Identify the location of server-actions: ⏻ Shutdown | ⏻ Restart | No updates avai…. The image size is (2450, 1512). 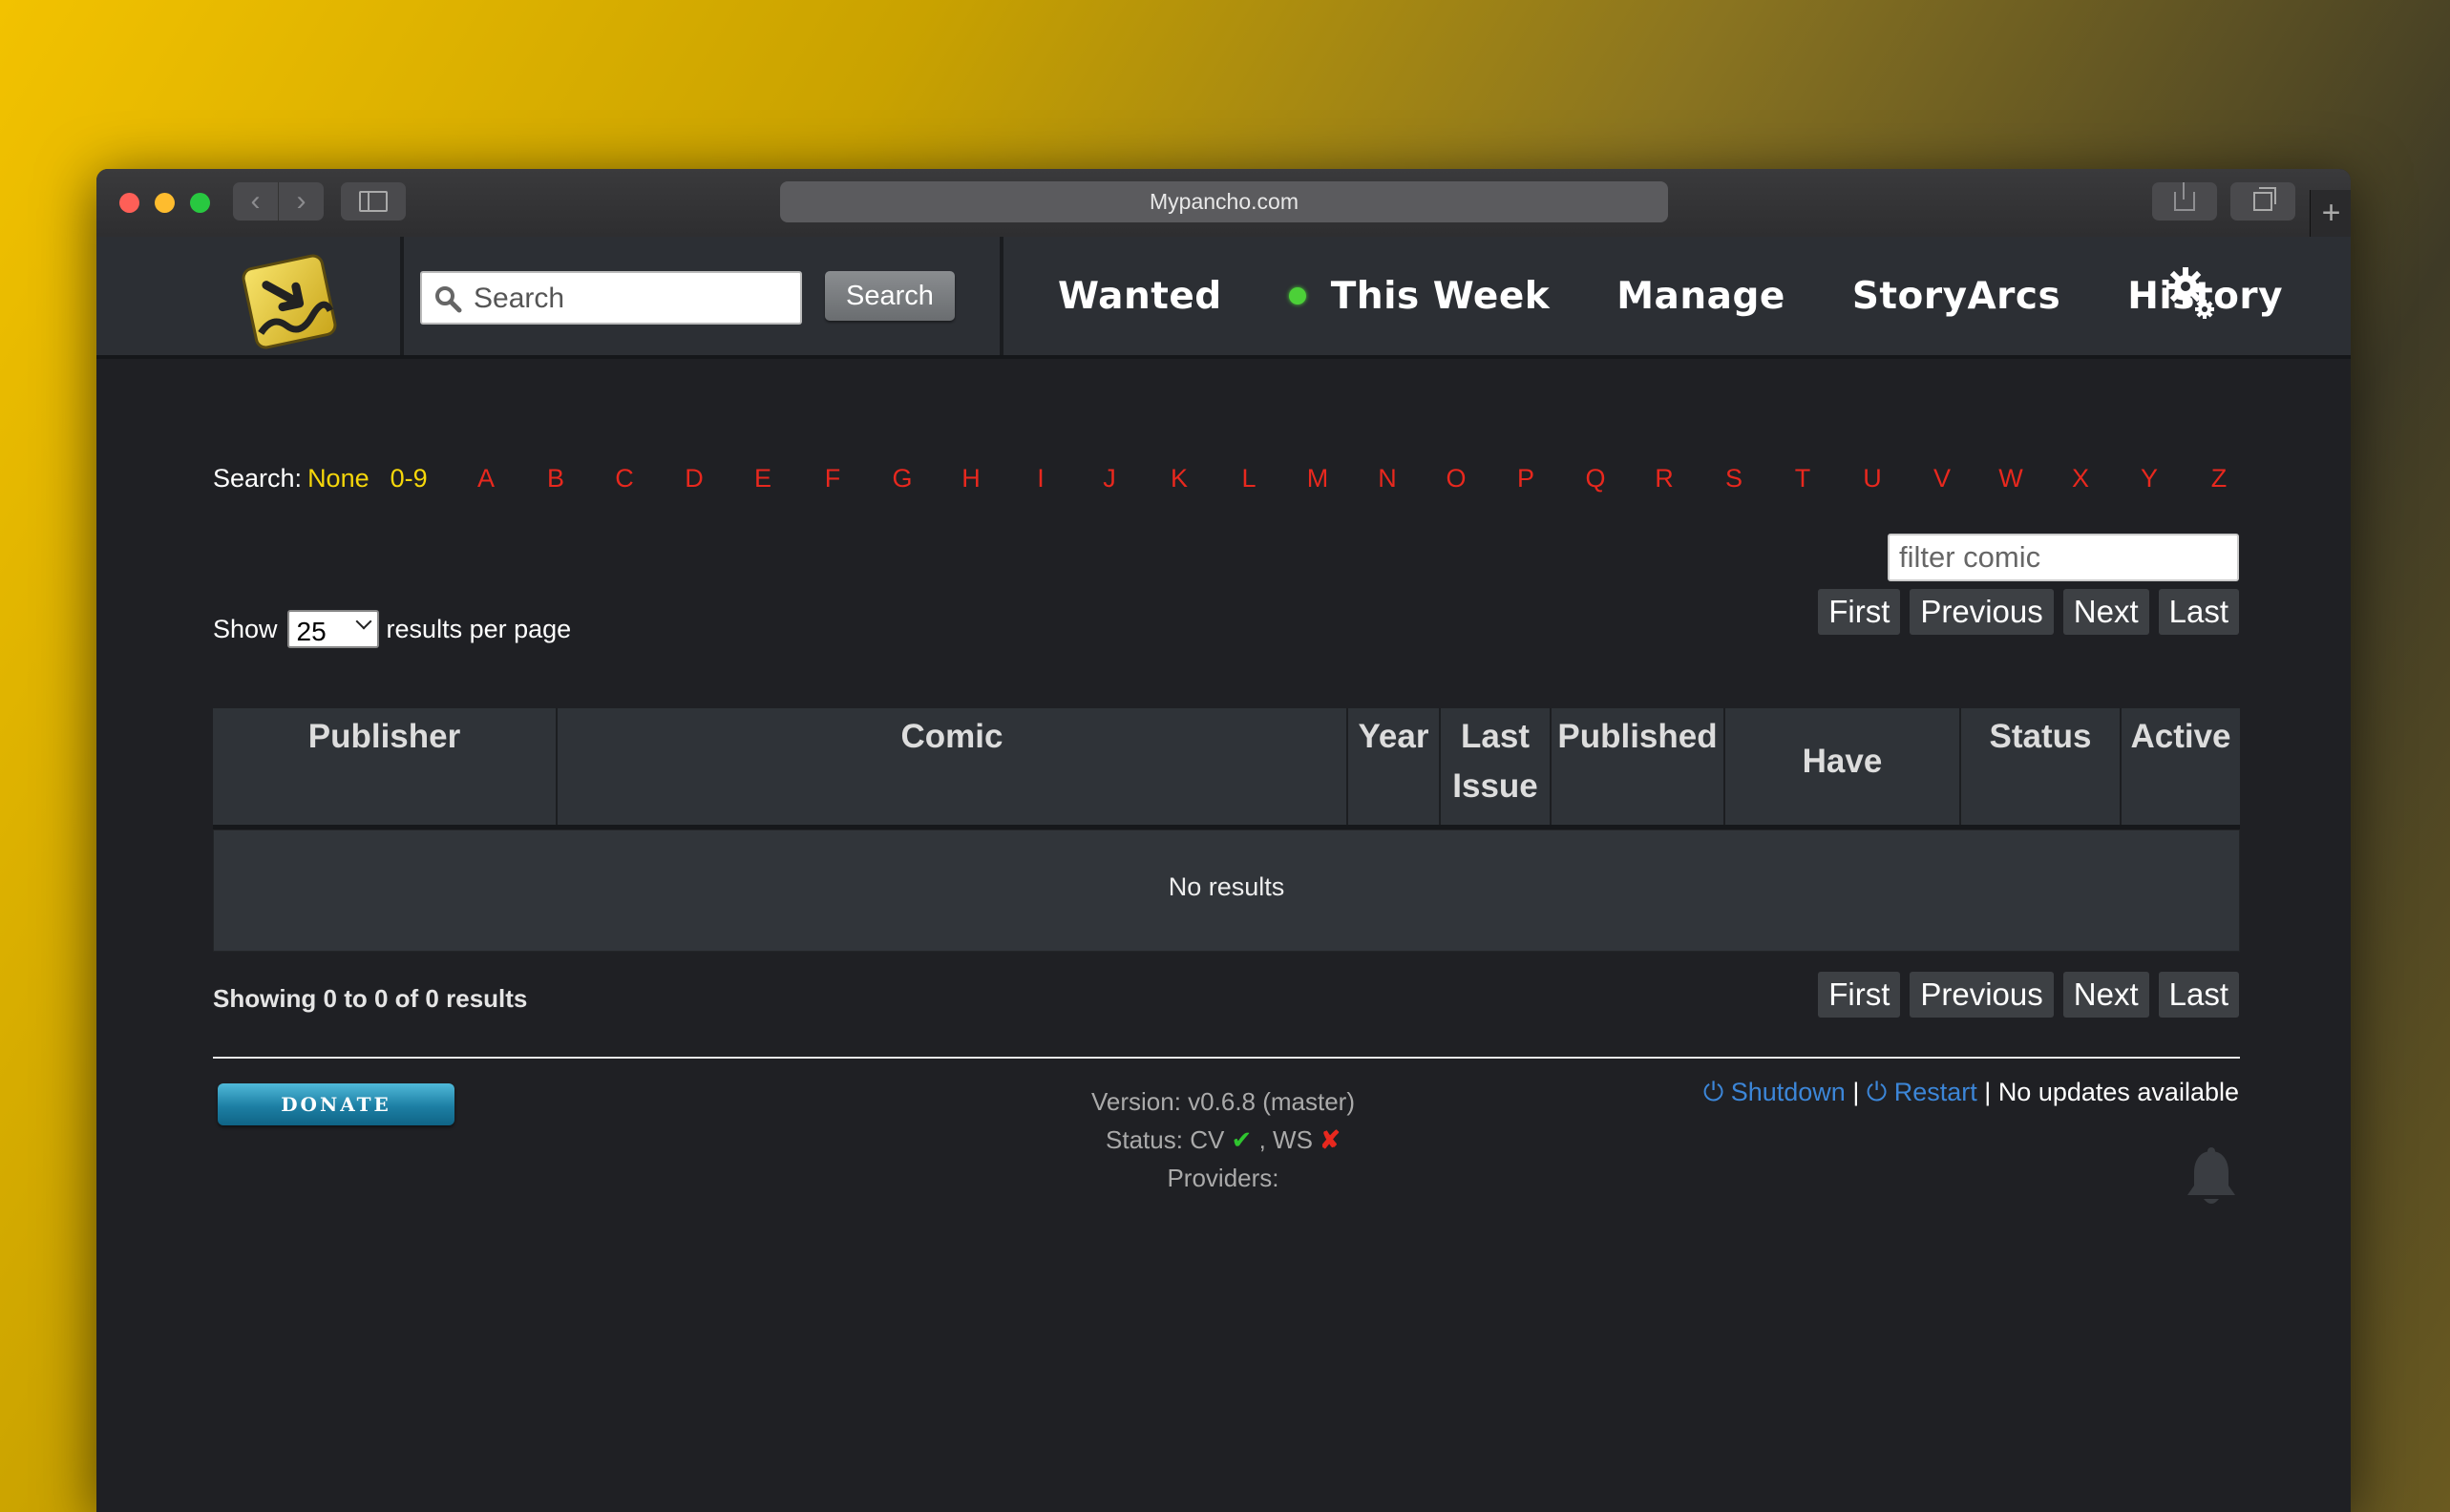
(1971, 1093).